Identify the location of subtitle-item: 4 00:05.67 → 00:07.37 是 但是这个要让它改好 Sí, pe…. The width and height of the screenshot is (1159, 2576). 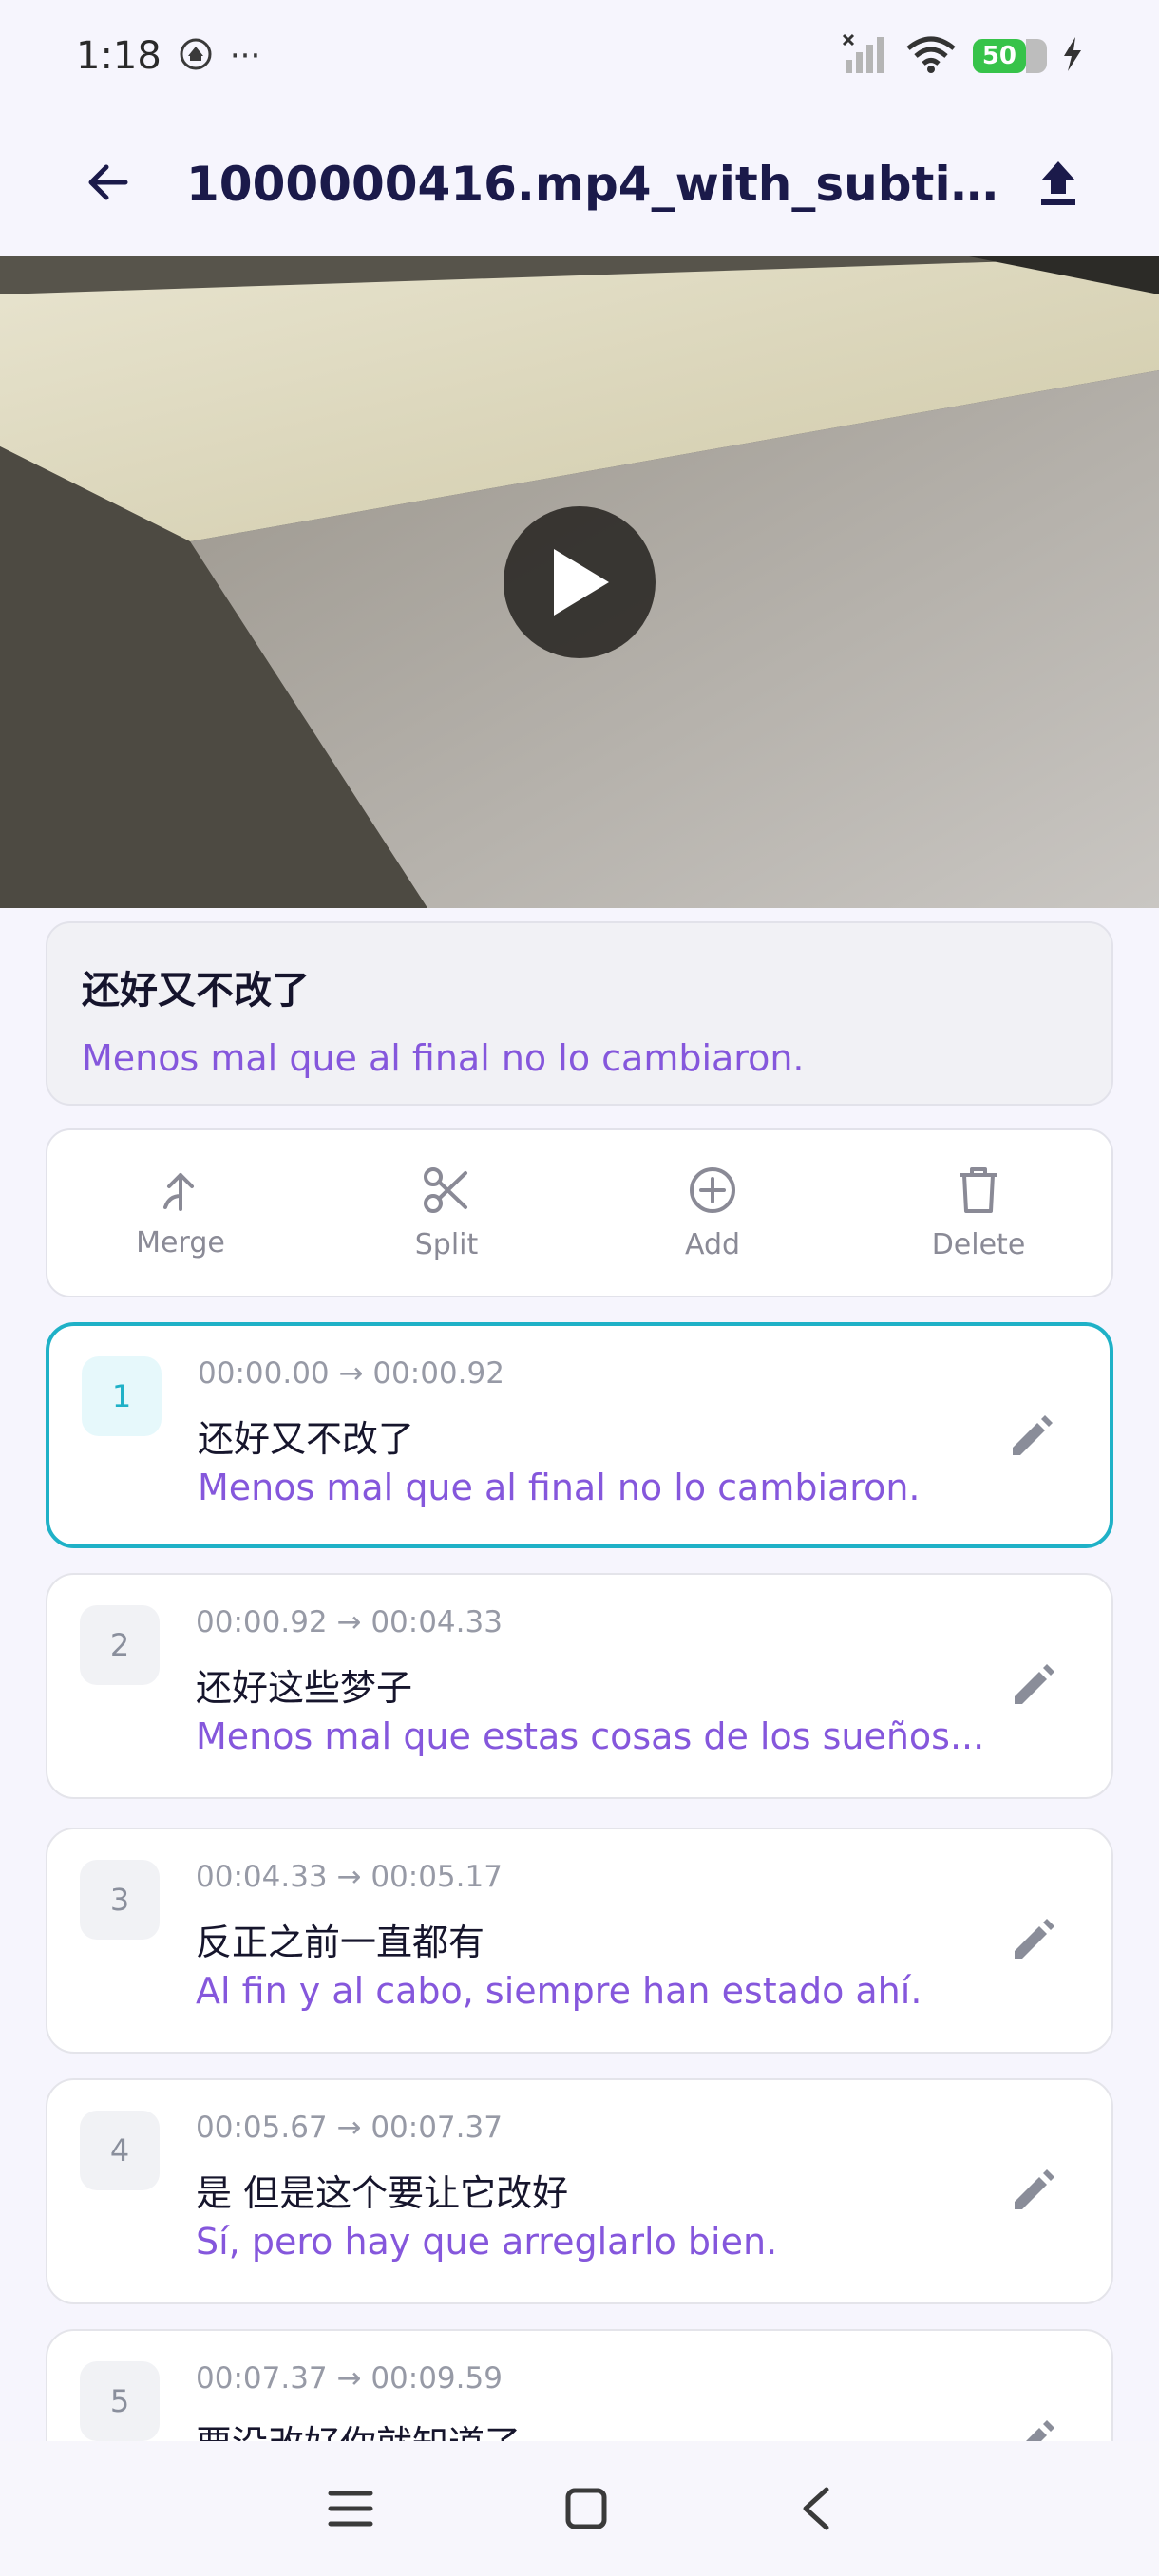
(579, 2191).